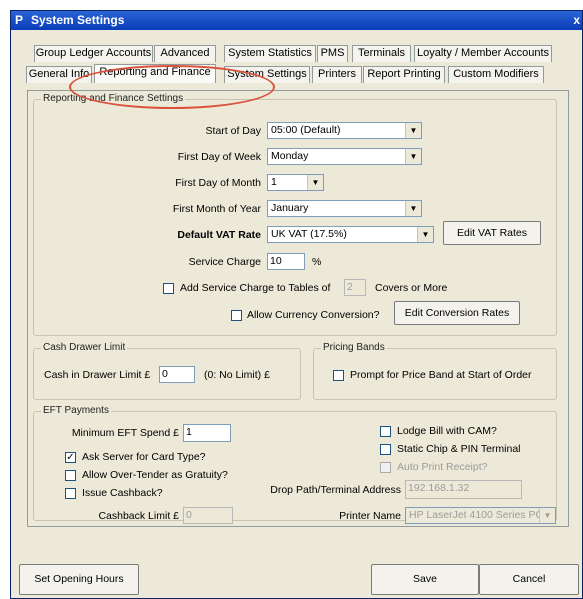  What do you see at coordinates (216, 209) in the screenshot?
I see `first-month-year-label: First Month of Year` at bounding box center [216, 209].